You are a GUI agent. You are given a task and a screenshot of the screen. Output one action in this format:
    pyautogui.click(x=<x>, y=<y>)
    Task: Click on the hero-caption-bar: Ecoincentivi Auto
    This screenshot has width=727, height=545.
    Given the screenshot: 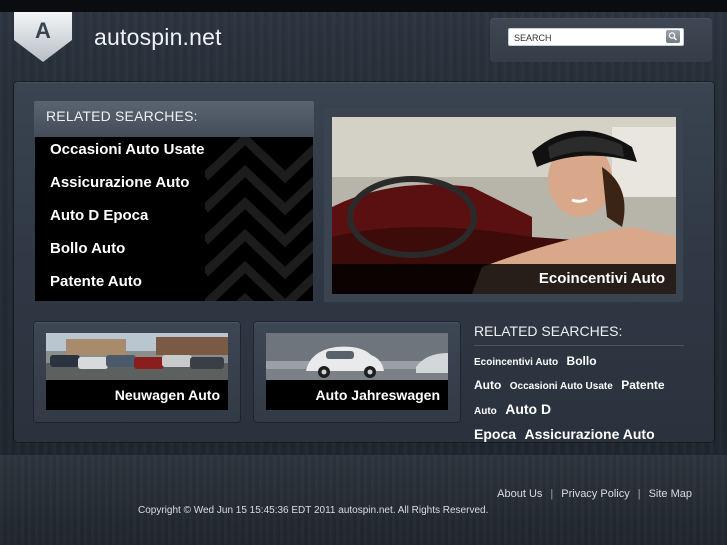 What is the action you would take?
    pyautogui.click(x=504, y=279)
    